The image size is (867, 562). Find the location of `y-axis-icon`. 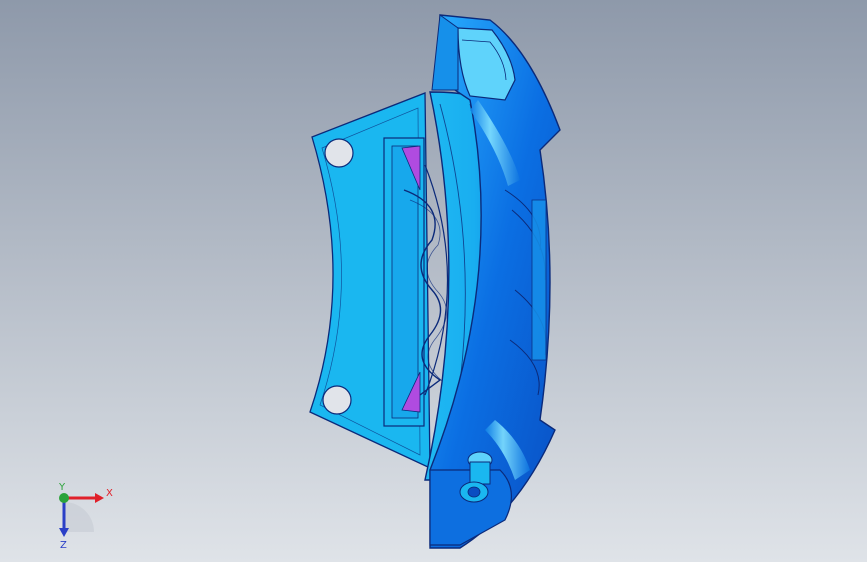

y-axis-icon is located at coordinates (64, 498).